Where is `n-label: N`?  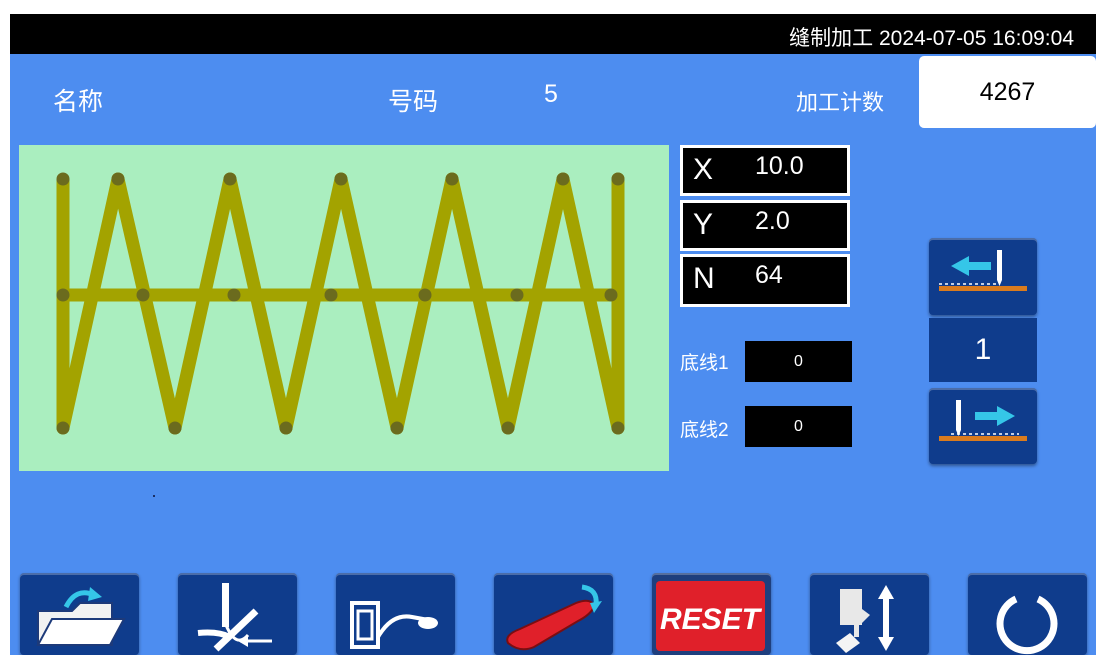
n-label: N is located at coordinates (704, 278).